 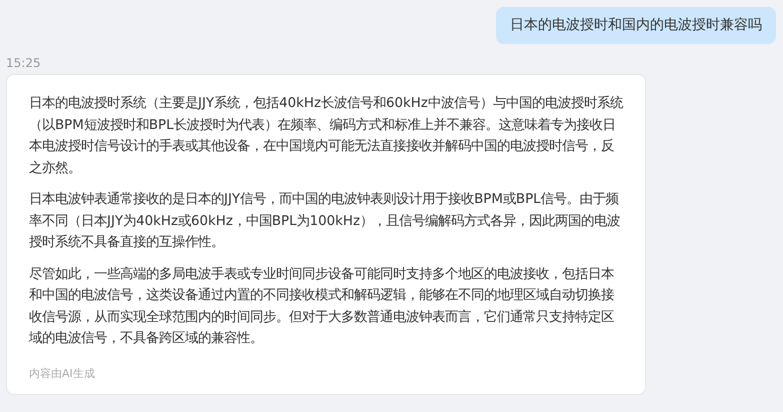 What do you see at coordinates (322, 307) in the screenshot?
I see `reply-paragraph: 尽管如此，一些高端的多局电波手表或专业时间同步设备可能同时支持多个地区的电波接收，包括日本和中国的电波信号，这类设备通过内置的不同接收模式和解码逻辑，能够在不同的地理区域自动切换接收信号源，从而实现全球范围内的时间同步。但对于大多数普通电波钟表而言，它们通常只支持特定区域的电波信号，不具备跨区域的兼容性。` at bounding box center [322, 307].